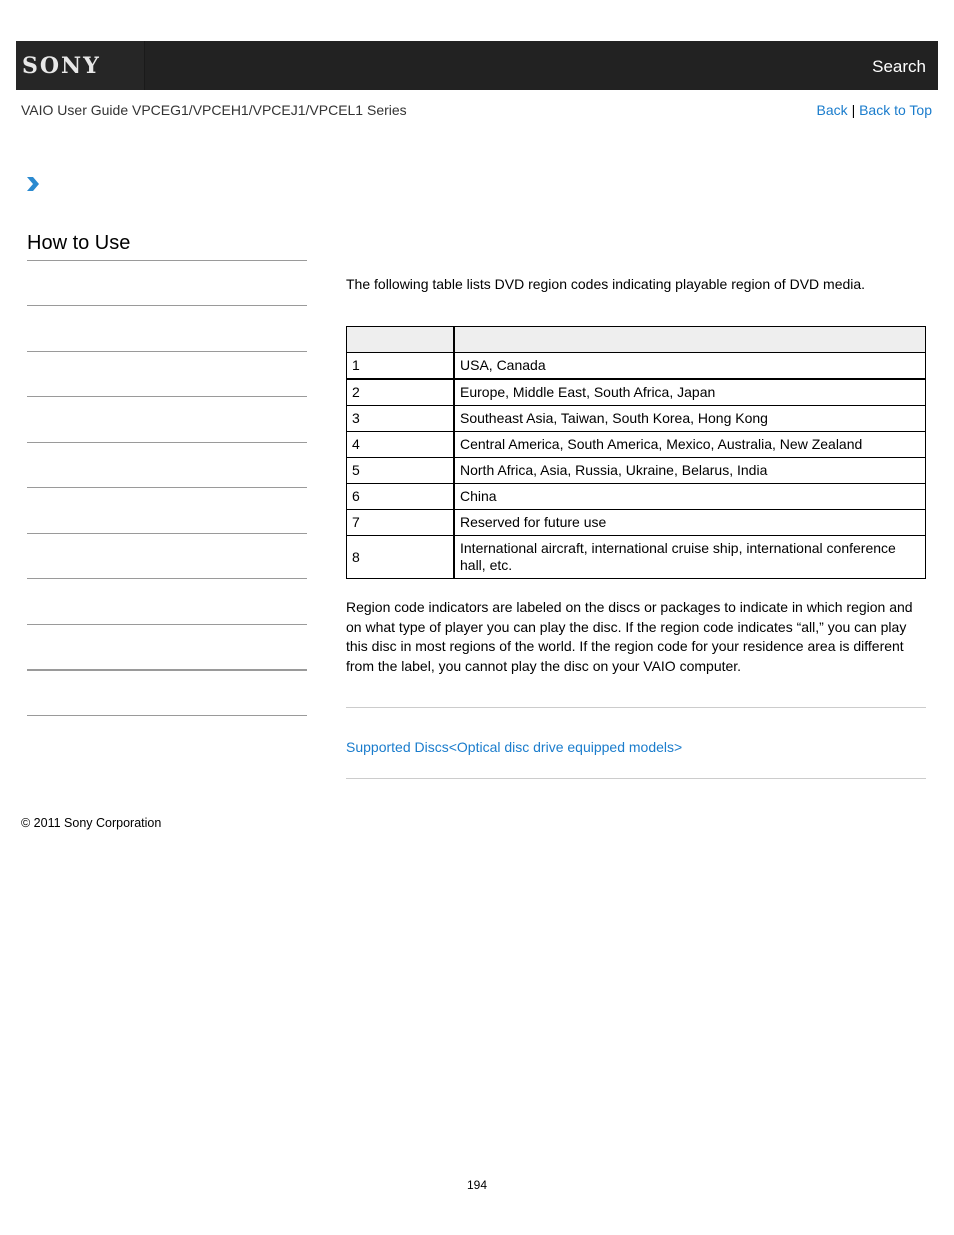  Describe the element at coordinates (689, 496) in the screenshot. I see `region-name-cell: China` at that location.